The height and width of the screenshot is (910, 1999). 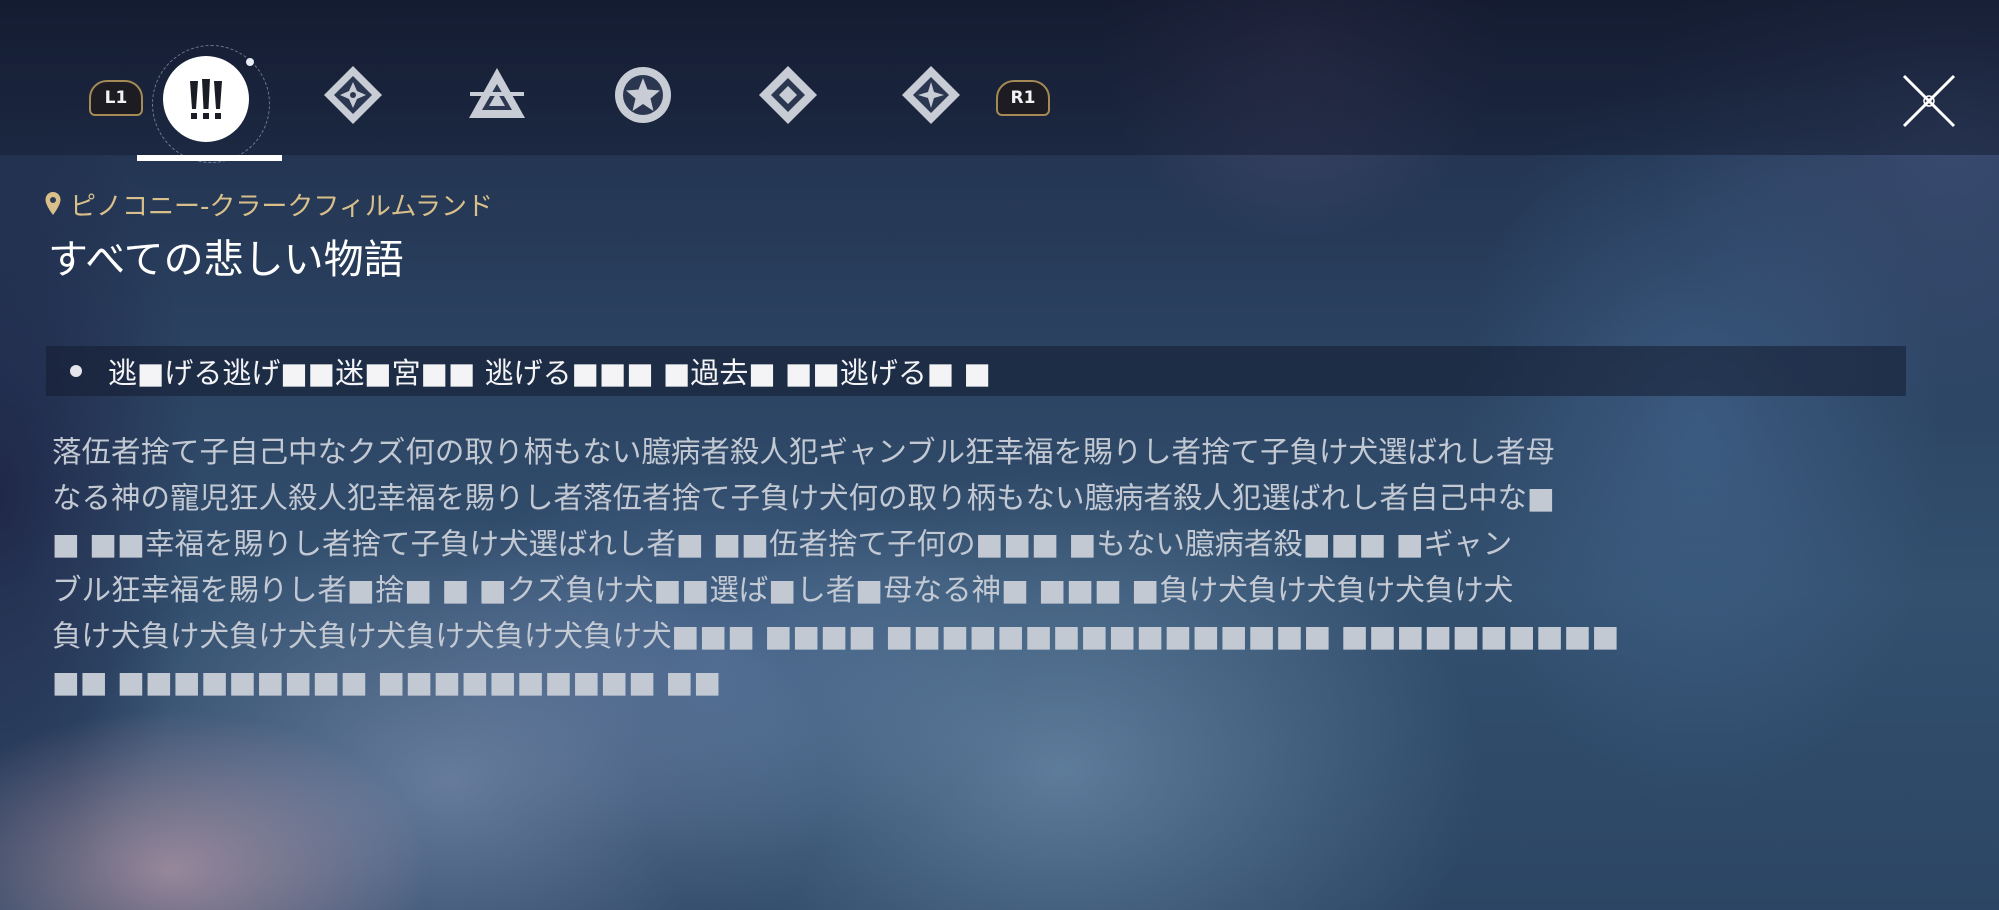 I want to click on l1-button-hint: L1, so click(x=116, y=98).